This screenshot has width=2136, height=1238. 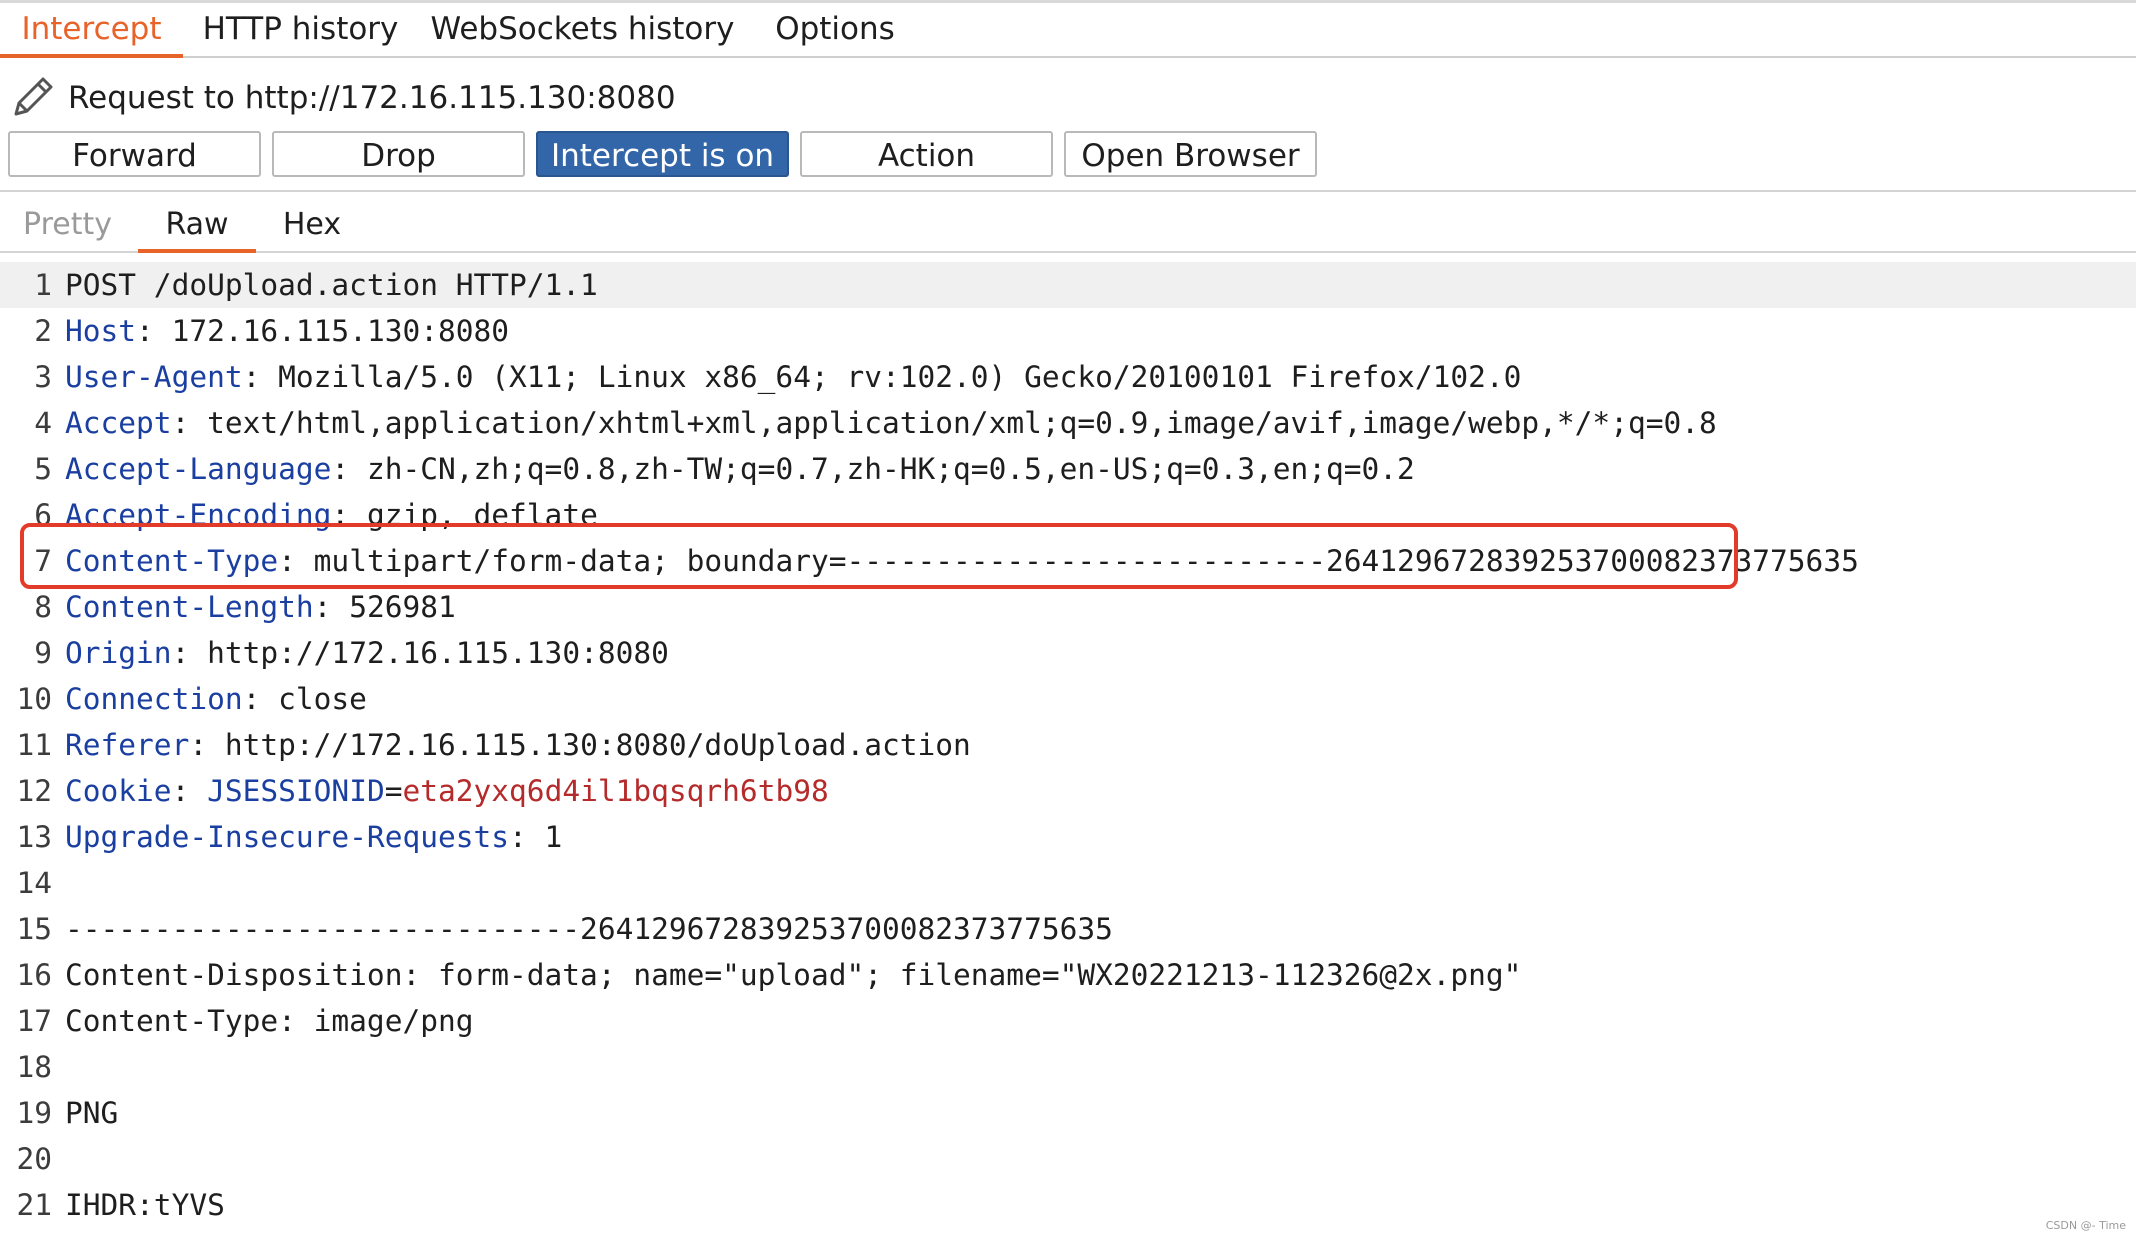 I want to click on intercept-toggle-button: Intercept is on, so click(x=662, y=154).